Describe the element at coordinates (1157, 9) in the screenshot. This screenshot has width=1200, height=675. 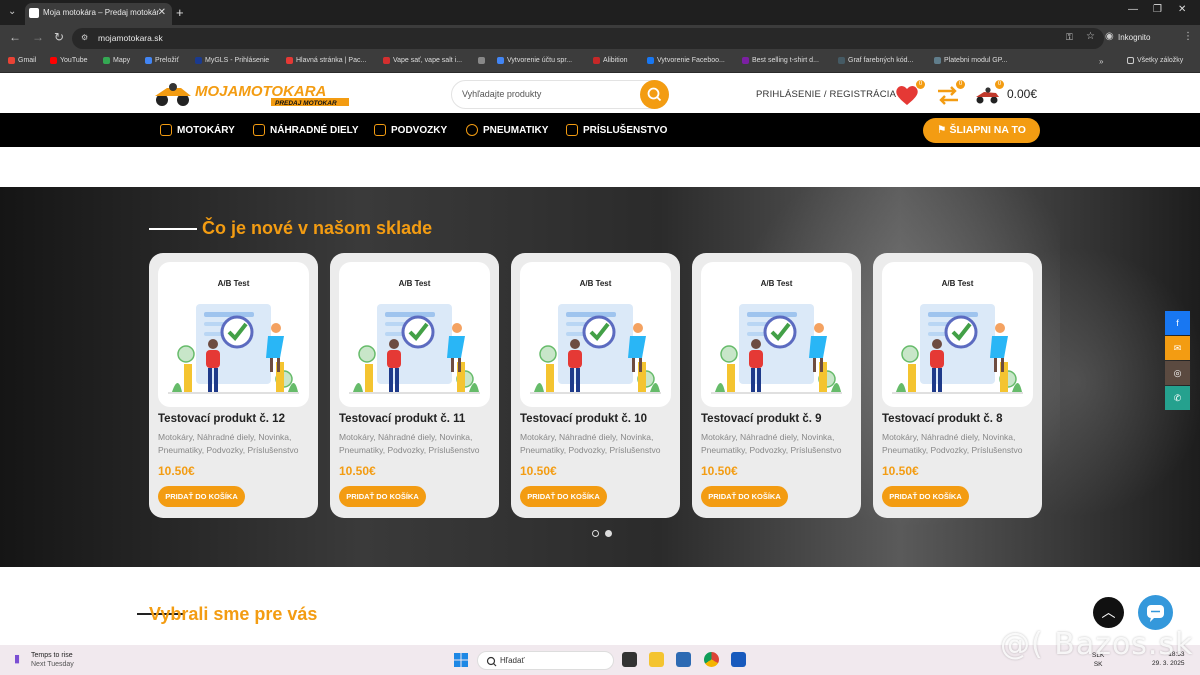
I see `maximize-icon: ❐` at that location.